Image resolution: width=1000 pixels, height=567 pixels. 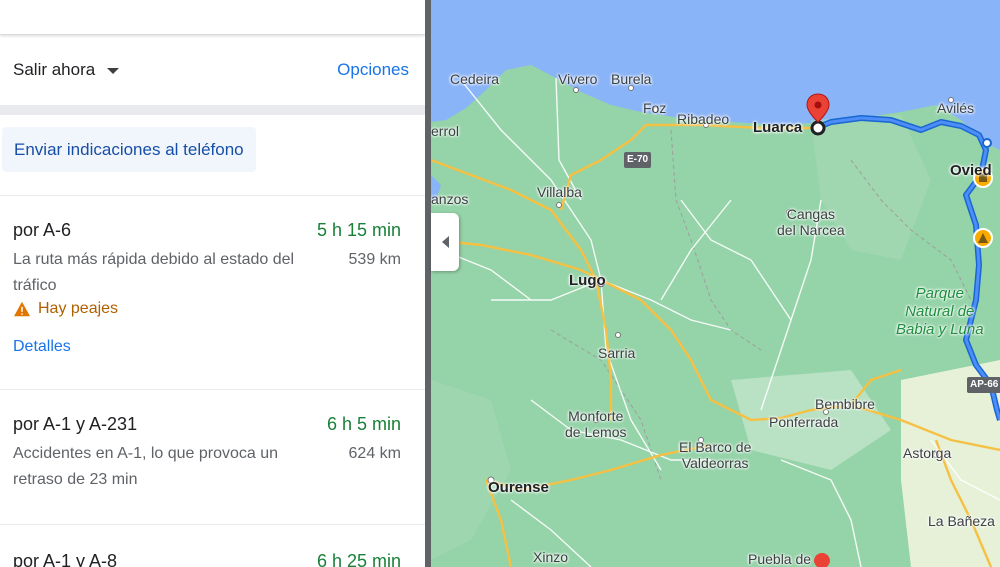 I want to click on route-distance: 624 km, so click(x=374, y=453).